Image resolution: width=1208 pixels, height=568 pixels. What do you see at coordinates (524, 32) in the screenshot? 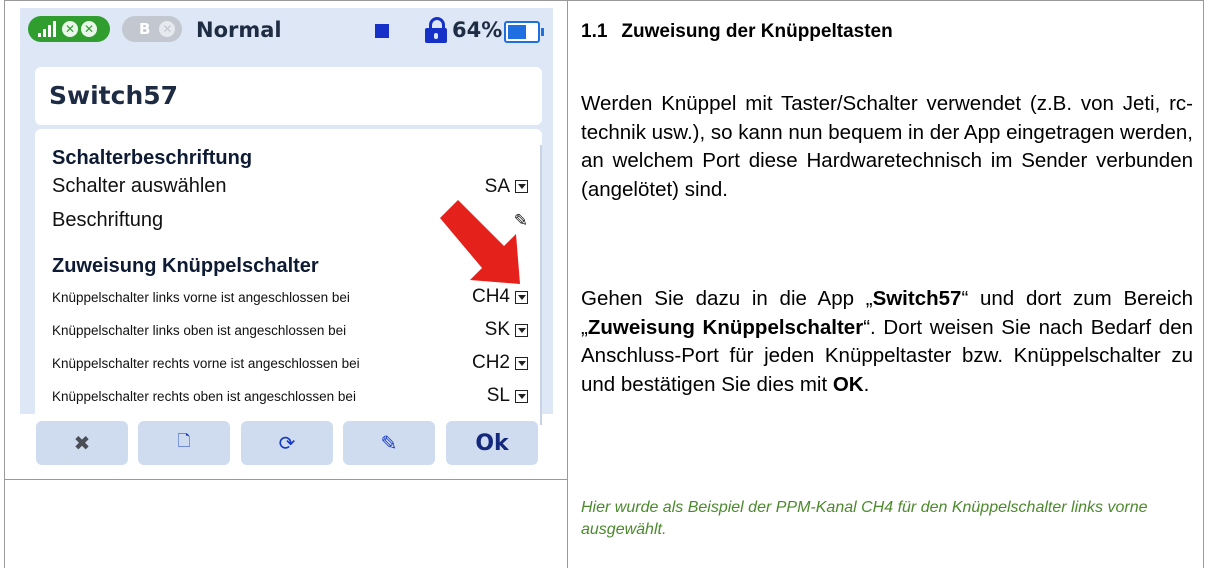
I see `battery-icon` at bounding box center [524, 32].